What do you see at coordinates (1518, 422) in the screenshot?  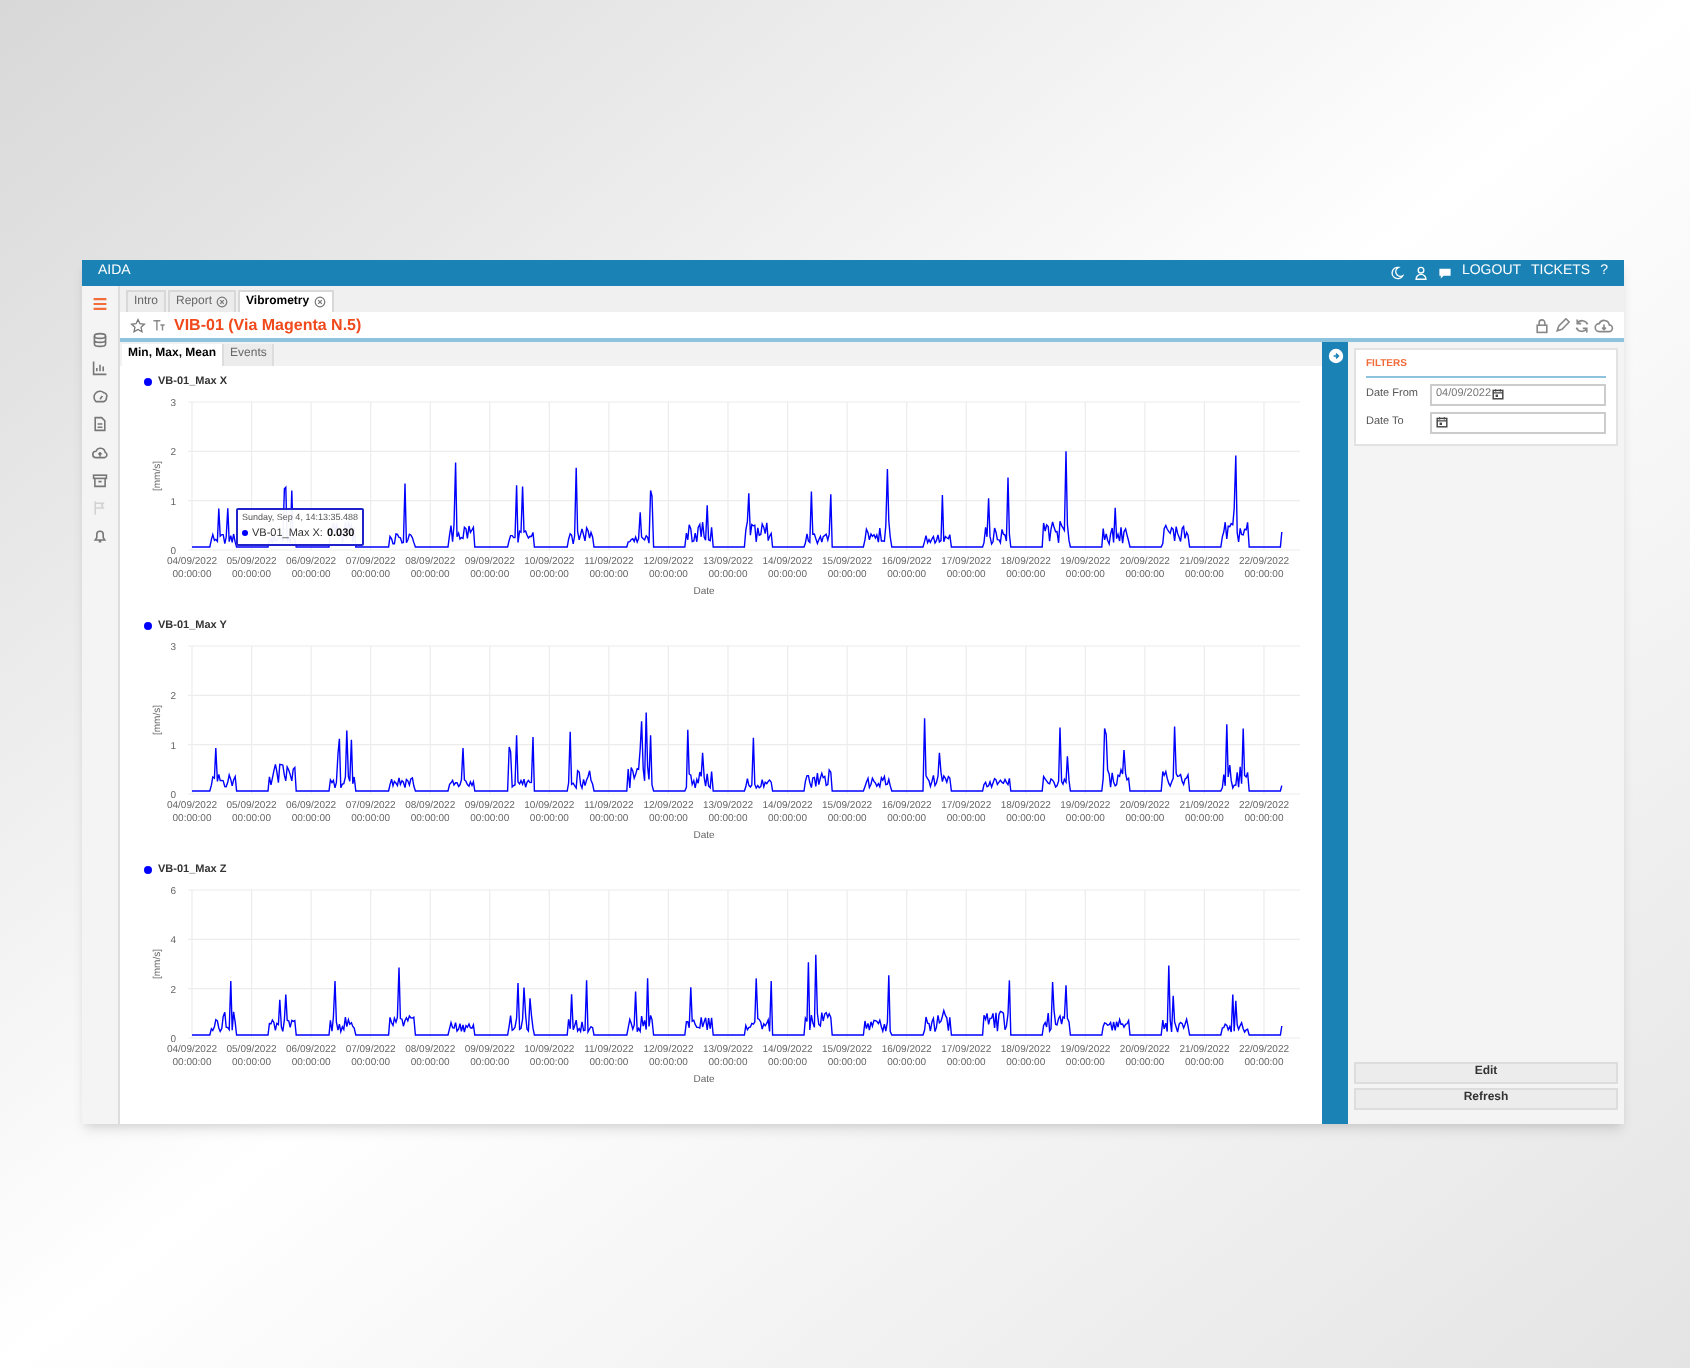 I see `date-field` at bounding box center [1518, 422].